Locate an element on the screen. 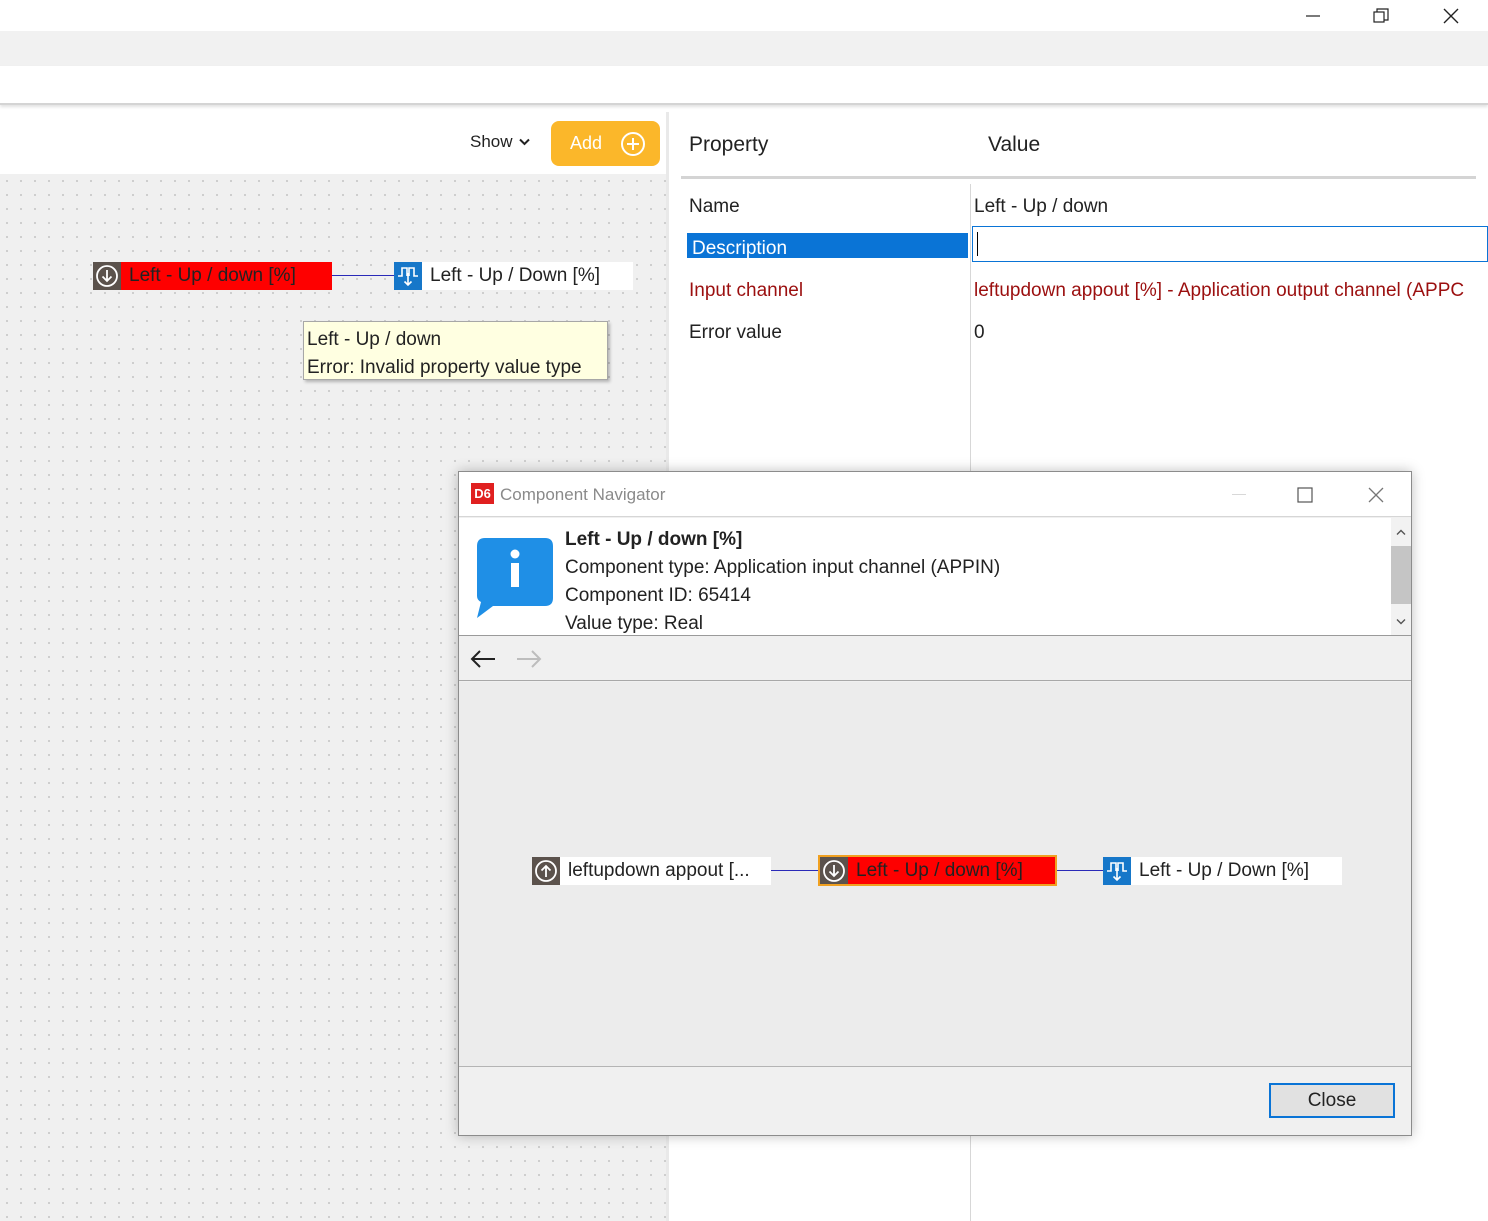 The height and width of the screenshot is (1221, 1488). scroll-down-icon is located at coordinates (1401, 622).